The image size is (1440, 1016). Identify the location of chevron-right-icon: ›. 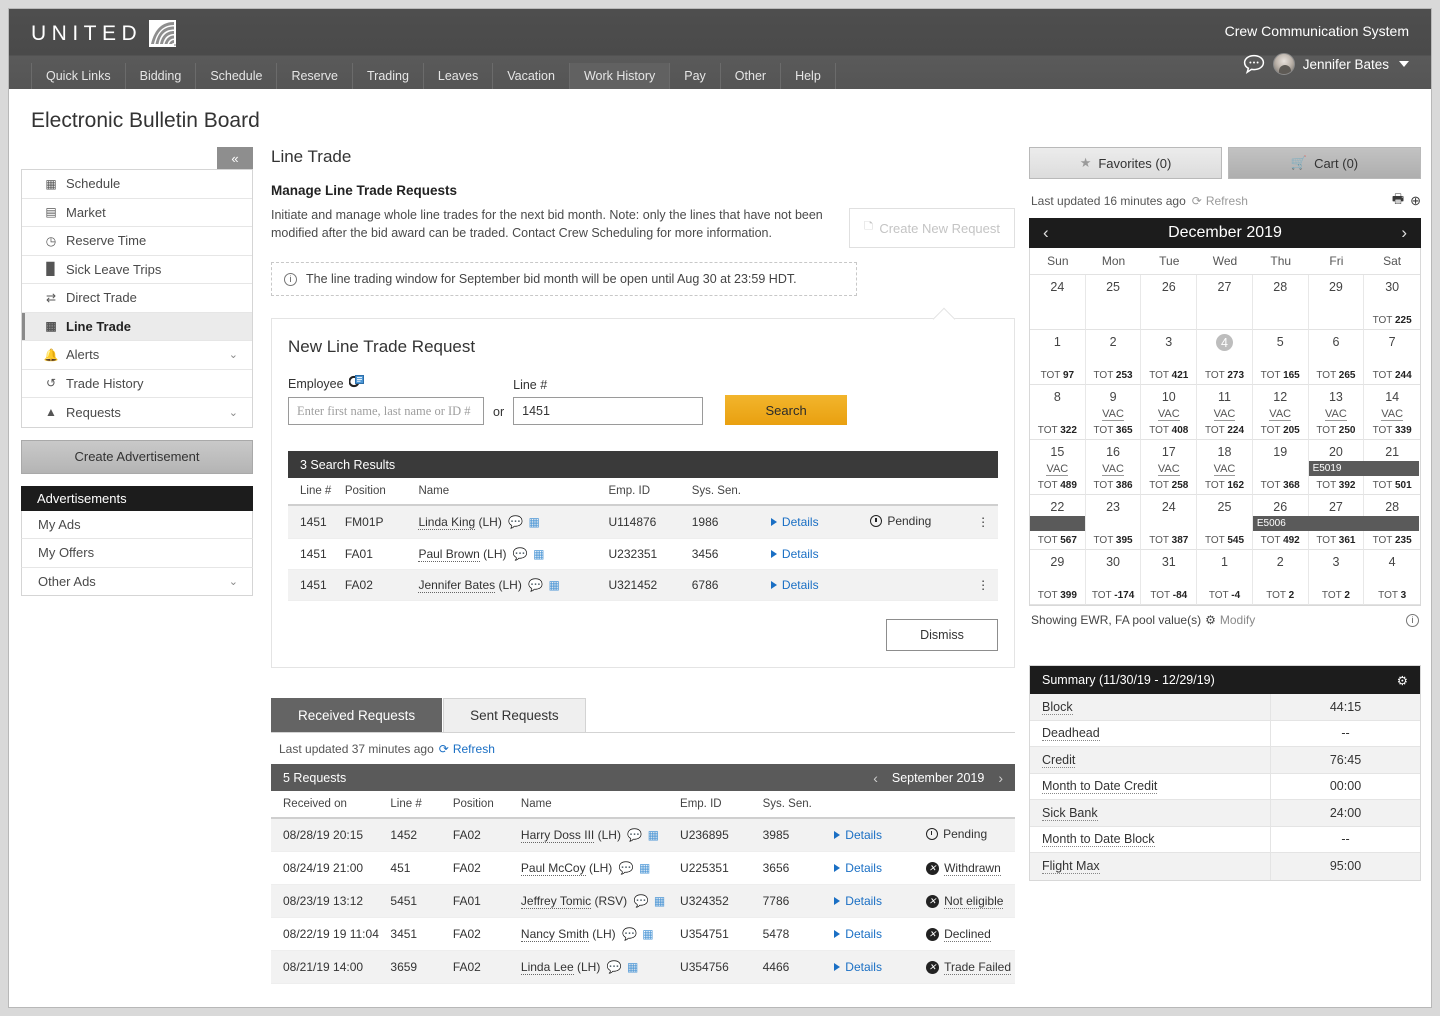
(1000, 778).